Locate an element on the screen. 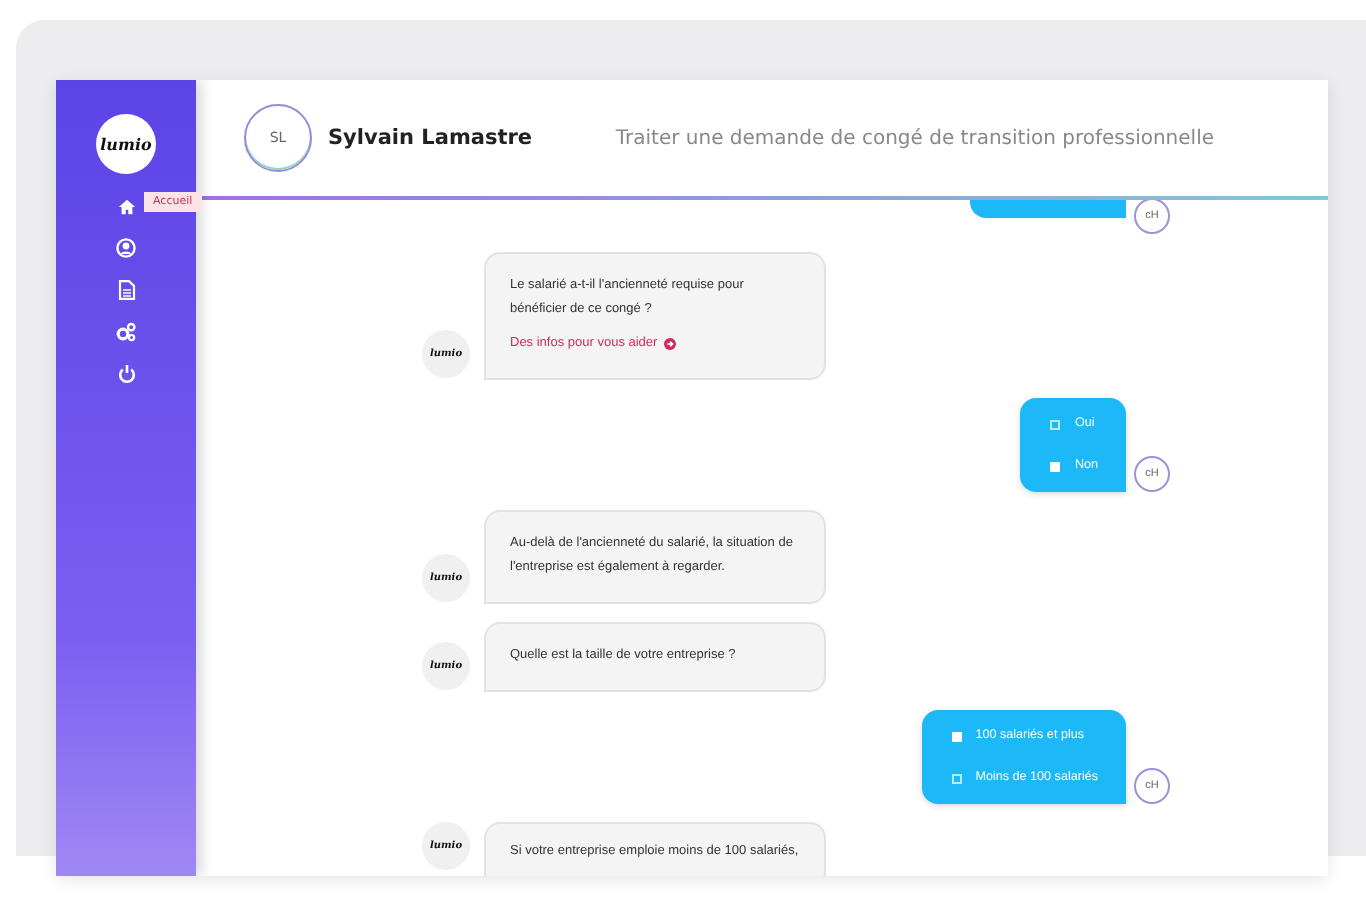 The height and width of the screenshot is (916, 1366). document-icon is located at coordinates (126, 290).